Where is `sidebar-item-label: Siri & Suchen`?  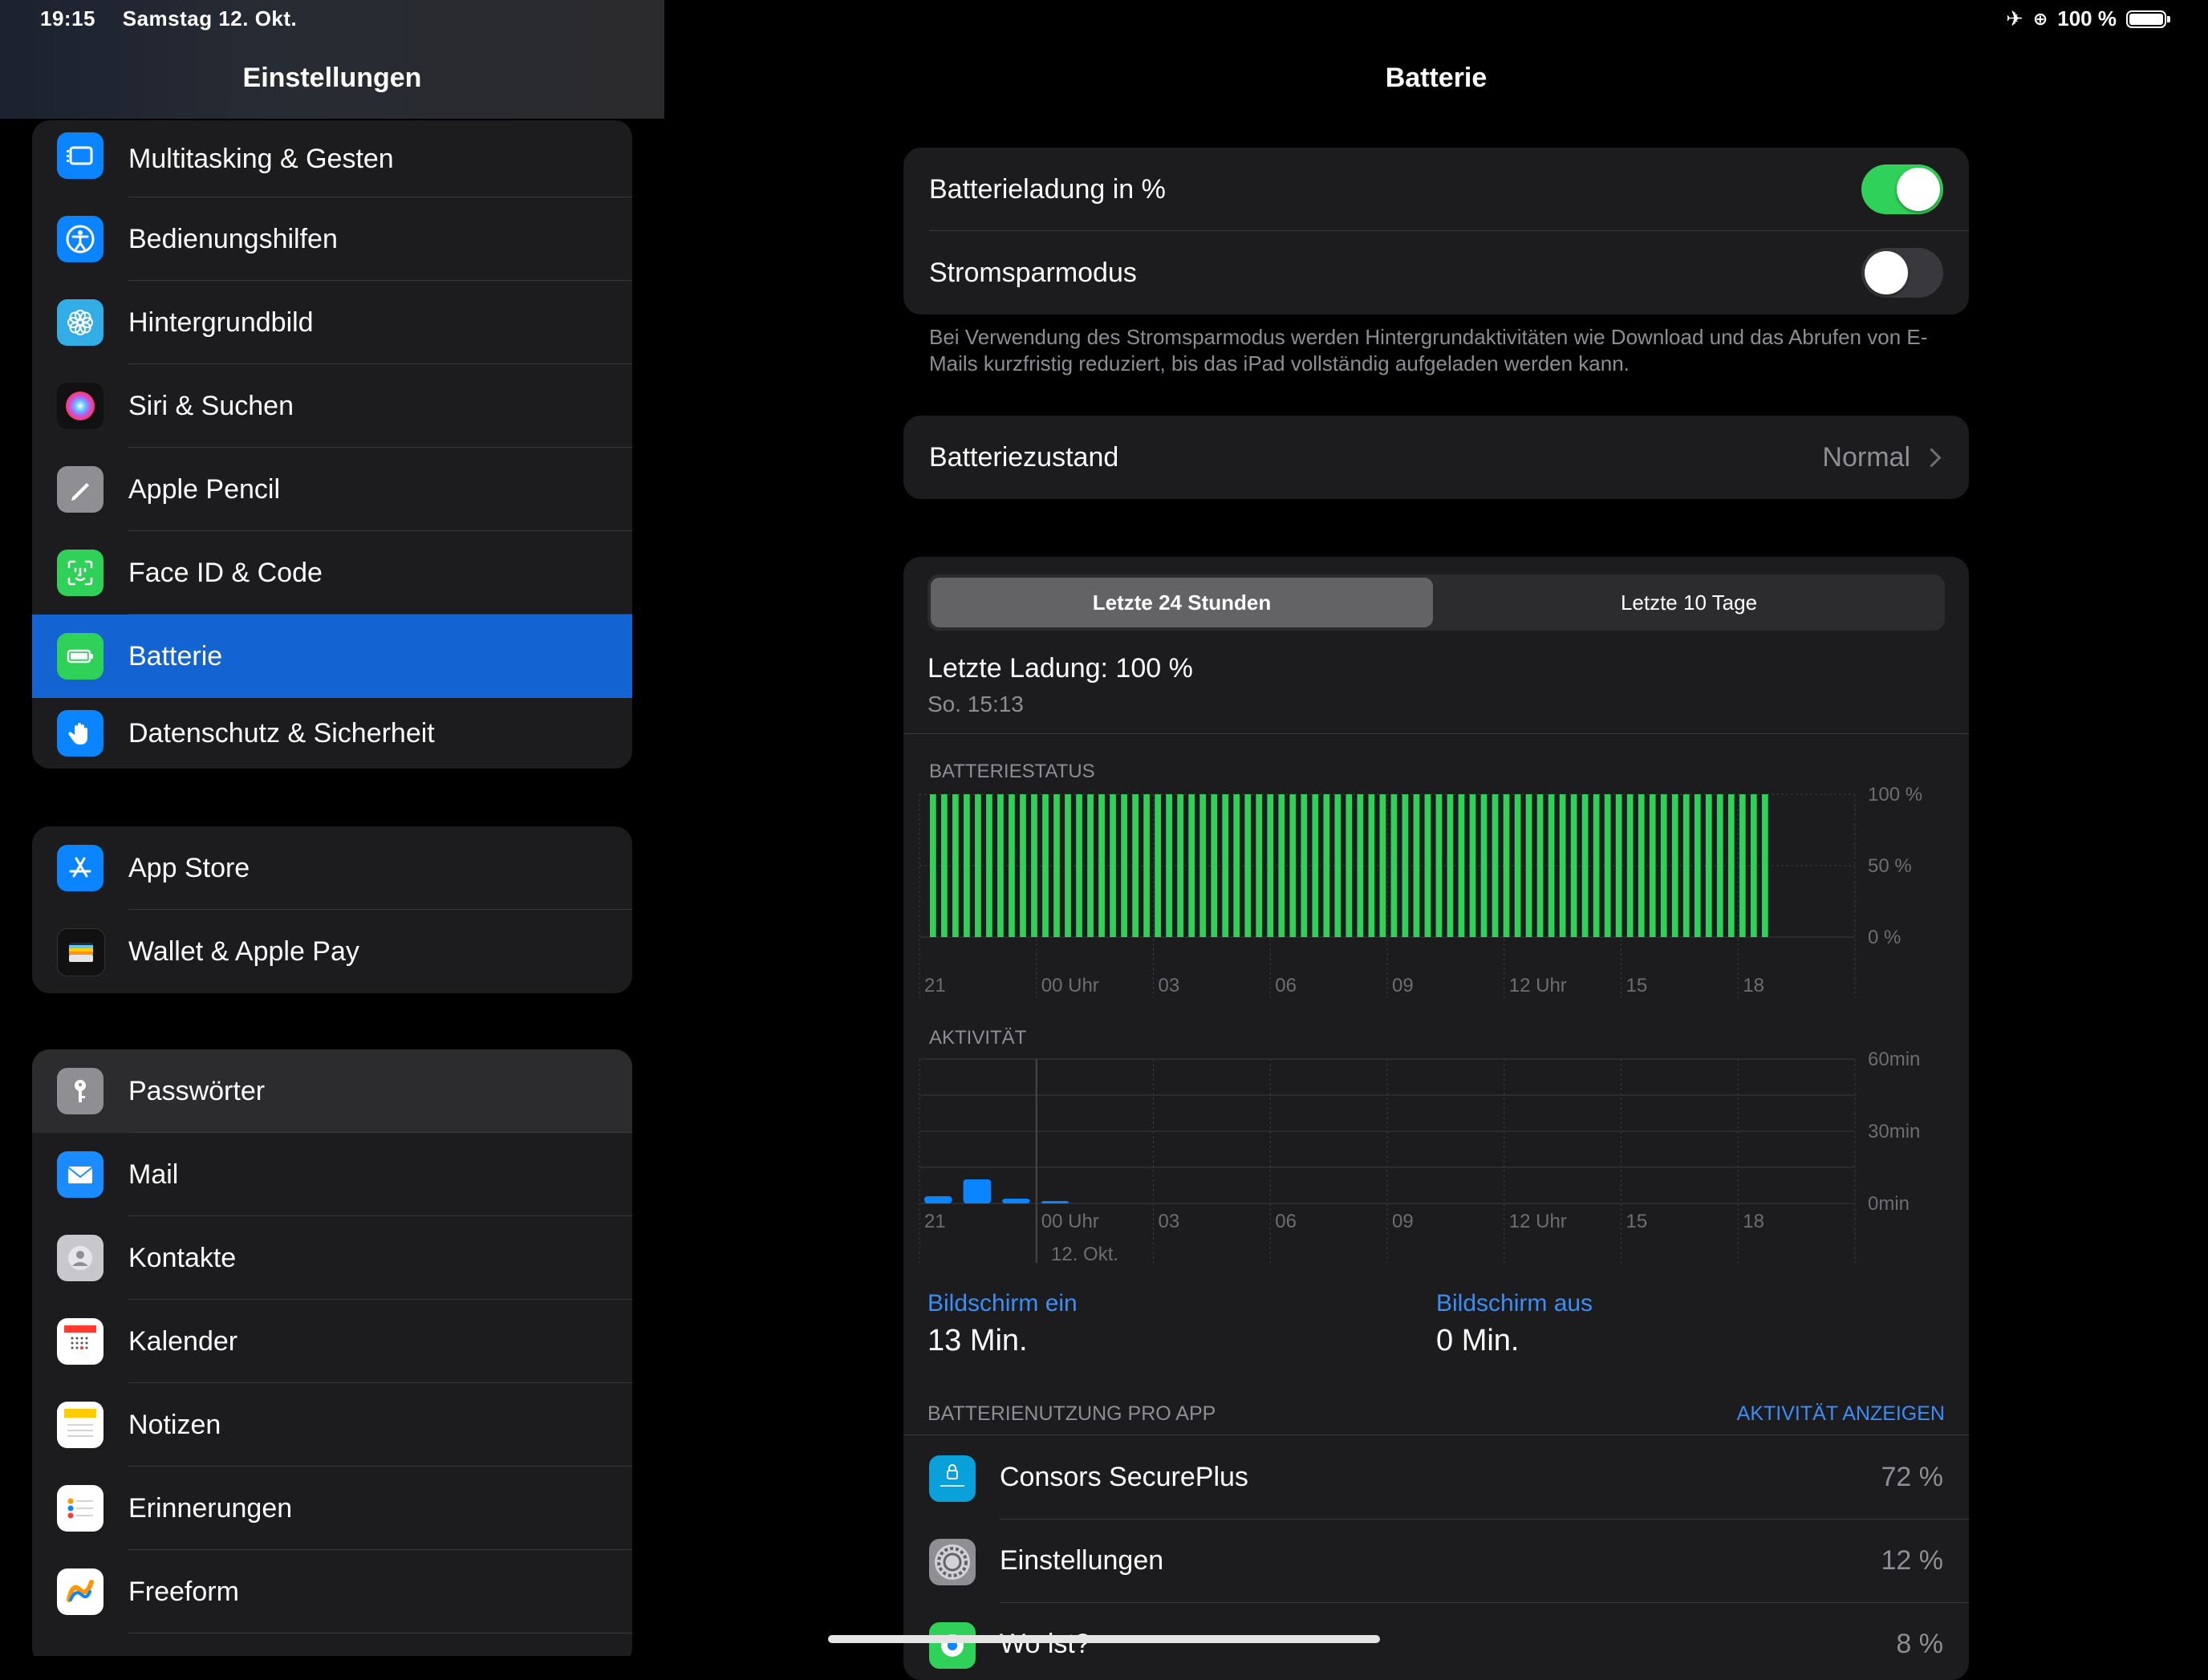
sidebar-item-label: Siri & Suchen is located at coordinates (211, 405).